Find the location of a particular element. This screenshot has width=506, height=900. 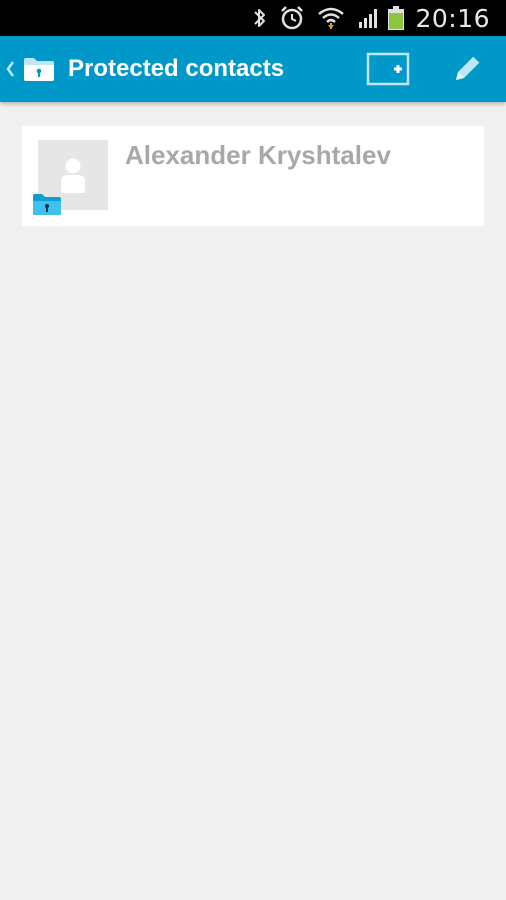

status-bar: 20:16 is located at coordinates (253, 18).